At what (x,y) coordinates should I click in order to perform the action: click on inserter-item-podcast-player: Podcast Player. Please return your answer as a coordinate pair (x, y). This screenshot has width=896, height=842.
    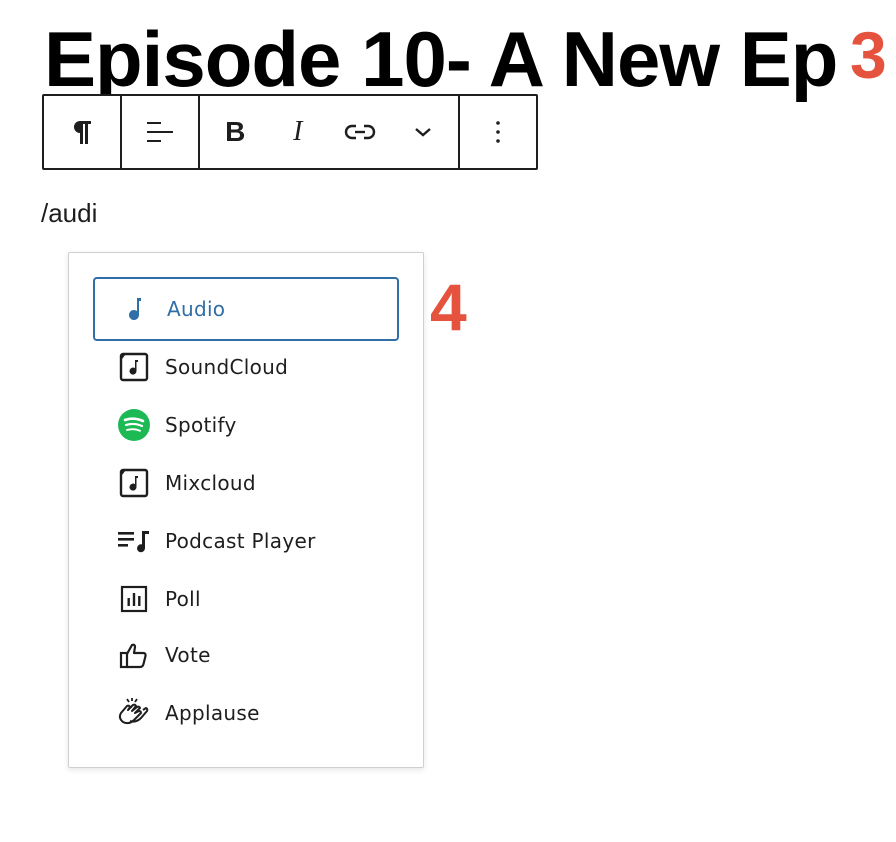
    Looking at the image, I should click on (246, 541).